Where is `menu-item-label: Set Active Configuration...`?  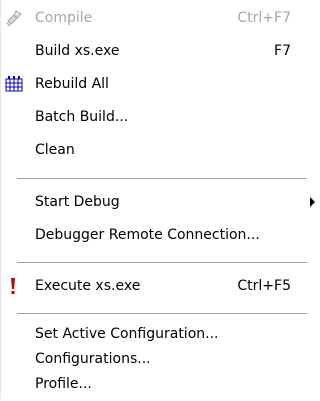 menu-item-label: Set Active Configuration... is located at coordinates (127, 334).